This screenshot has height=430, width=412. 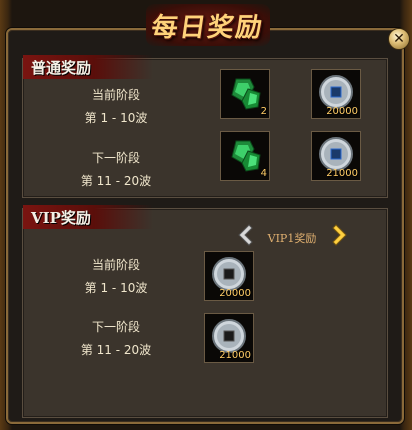 I want to click on next-vip-button, so click(x=341, y=235).